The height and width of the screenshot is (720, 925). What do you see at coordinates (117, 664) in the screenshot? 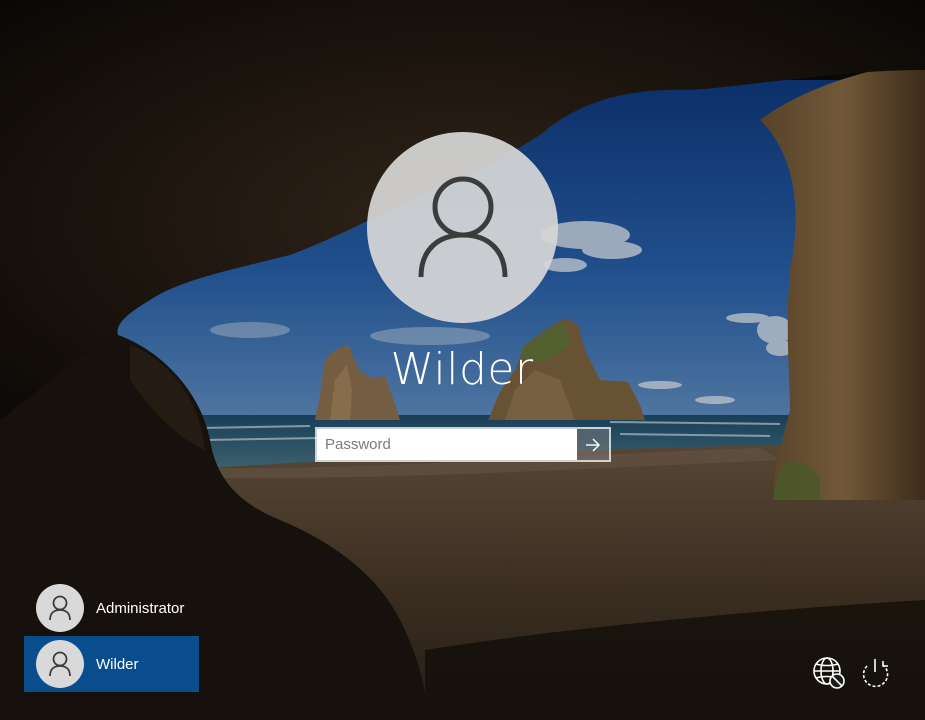
I see `user-tile-label: Wilder` at bounding box center [117, 664].